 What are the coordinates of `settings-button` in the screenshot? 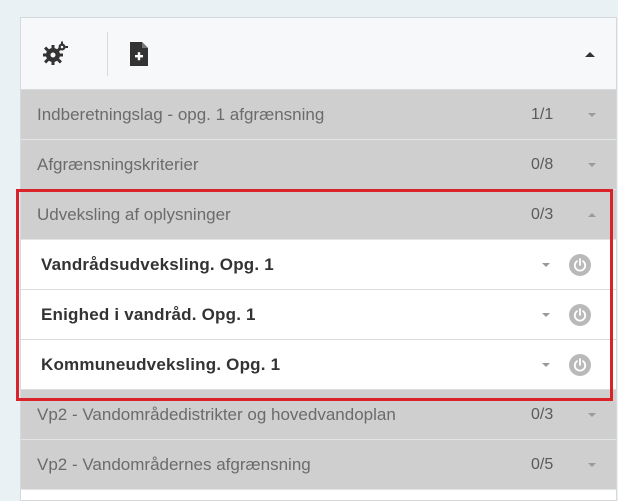 It's located at (55, 54).